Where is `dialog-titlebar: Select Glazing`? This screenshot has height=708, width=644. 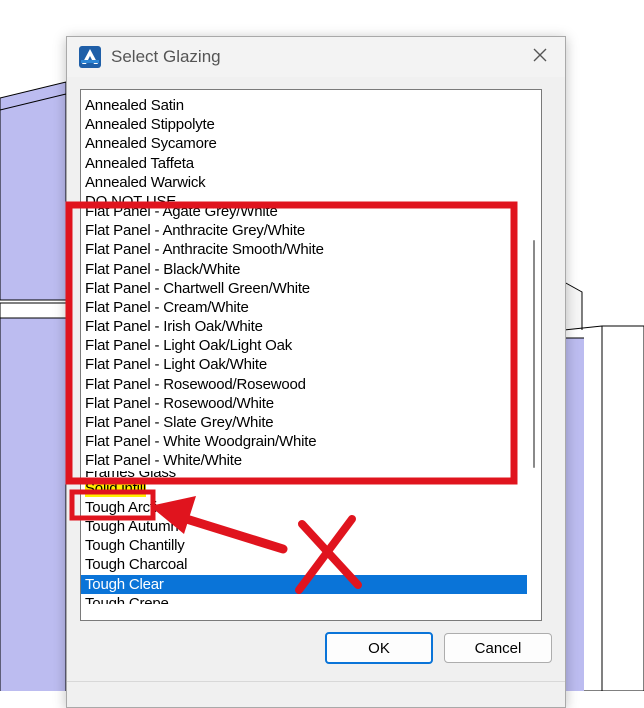 dialog-titlebar: Select Glazing is located at coordinates (316, 57).